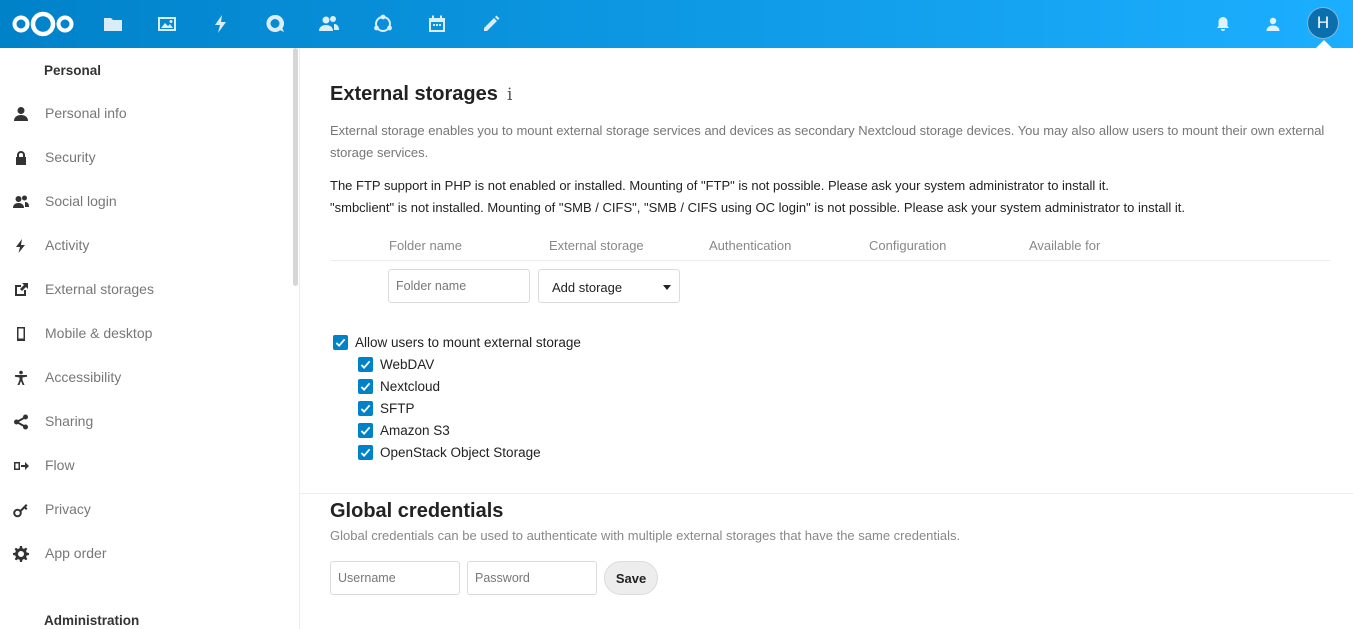 The width and height of the screenshot is (1353, 629). Describe the element at coordinates (532, 578) in the screenshot. I see `password-input` at that location.